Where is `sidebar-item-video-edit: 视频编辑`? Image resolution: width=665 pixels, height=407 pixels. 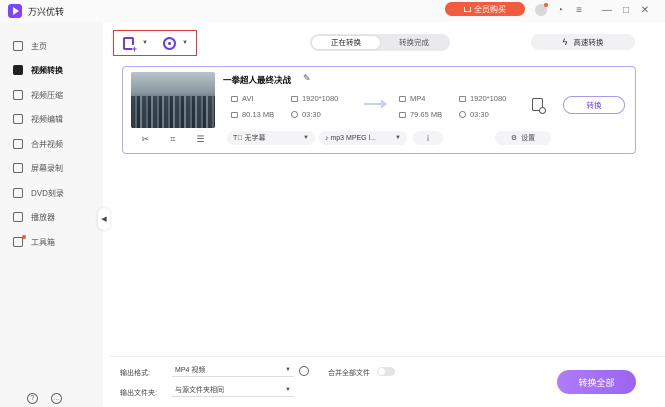
sidebar-item-video-edit: 视频编辑 is located at coordinates (51, 119).